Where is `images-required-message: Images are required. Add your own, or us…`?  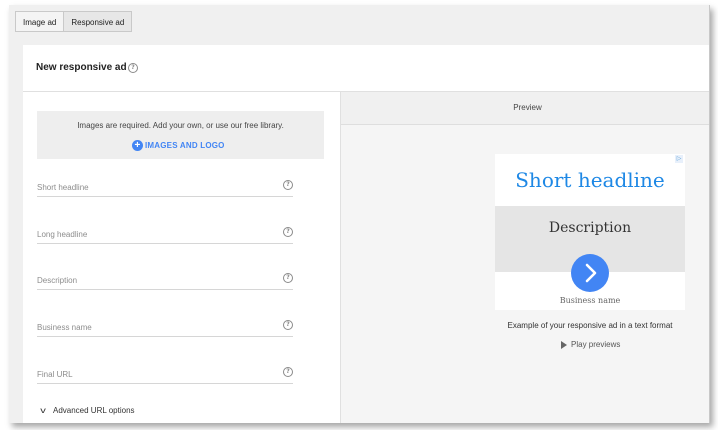
images-required-message: Images are required. Add your own, or us… is located at coordinates (180, 125).